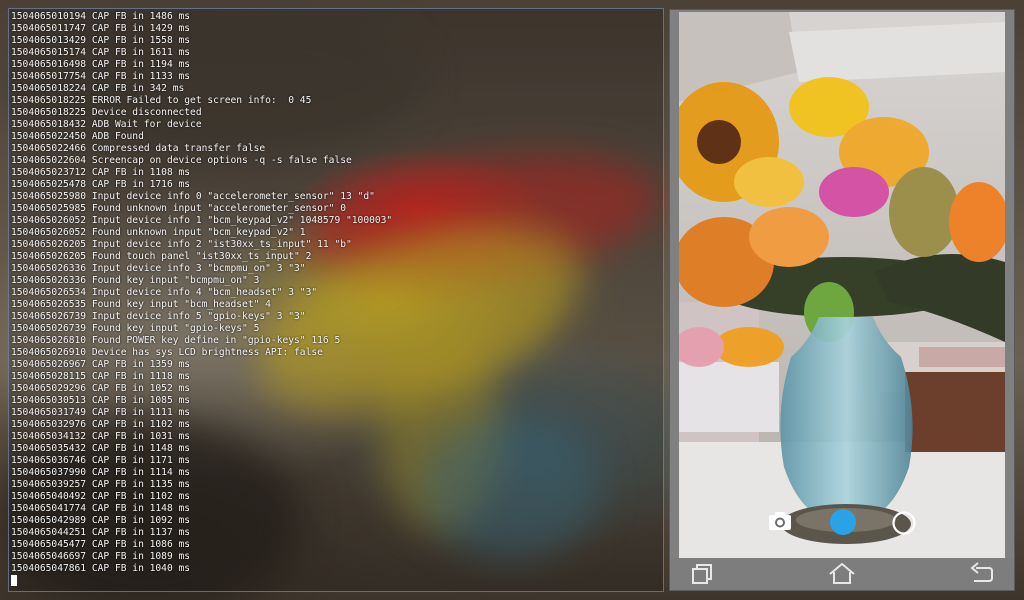 Image resolution: width=1024 pixels, height=600 pixels. I want to click on log-line: 1504065013429 CAP FB in 1558 ms, so click(101, 40).